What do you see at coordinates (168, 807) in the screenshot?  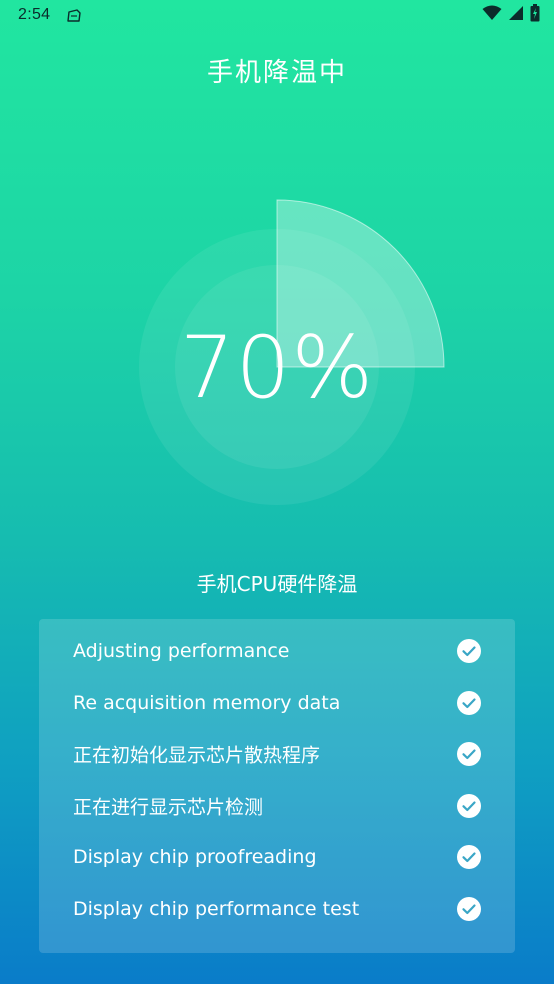 I see `task-label: 正在进行显示芯片检测` at bounding box center [168, 807].